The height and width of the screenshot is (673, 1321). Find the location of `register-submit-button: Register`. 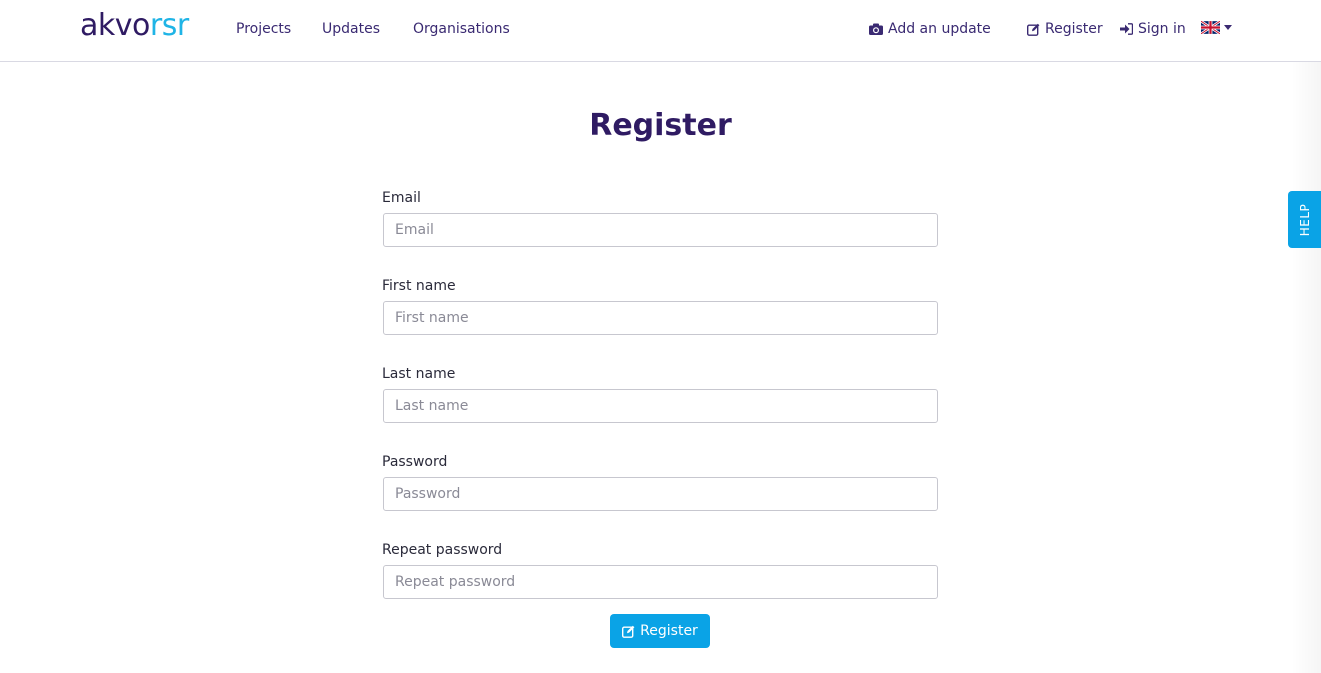

register-submit-button: Register is located at coordinates (660, 631).